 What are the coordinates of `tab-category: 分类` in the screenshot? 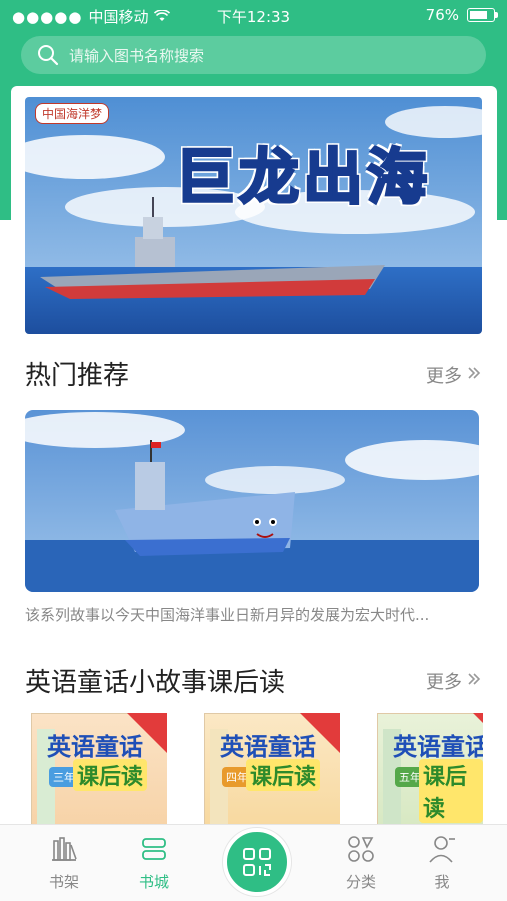 It's located at (361, 863).